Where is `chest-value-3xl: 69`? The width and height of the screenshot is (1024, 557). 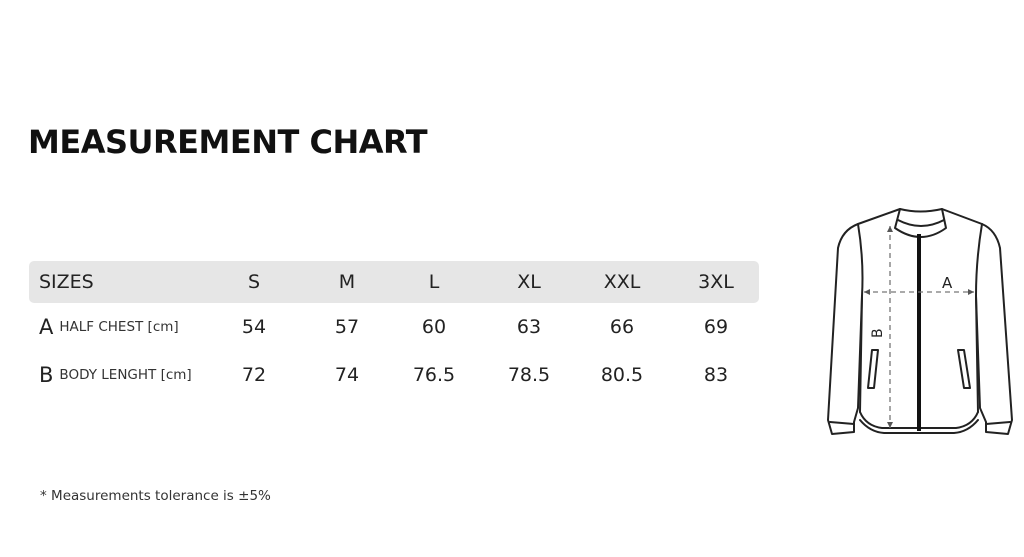 chest-value-3xl: 69 is located at coordinates (716, 327).